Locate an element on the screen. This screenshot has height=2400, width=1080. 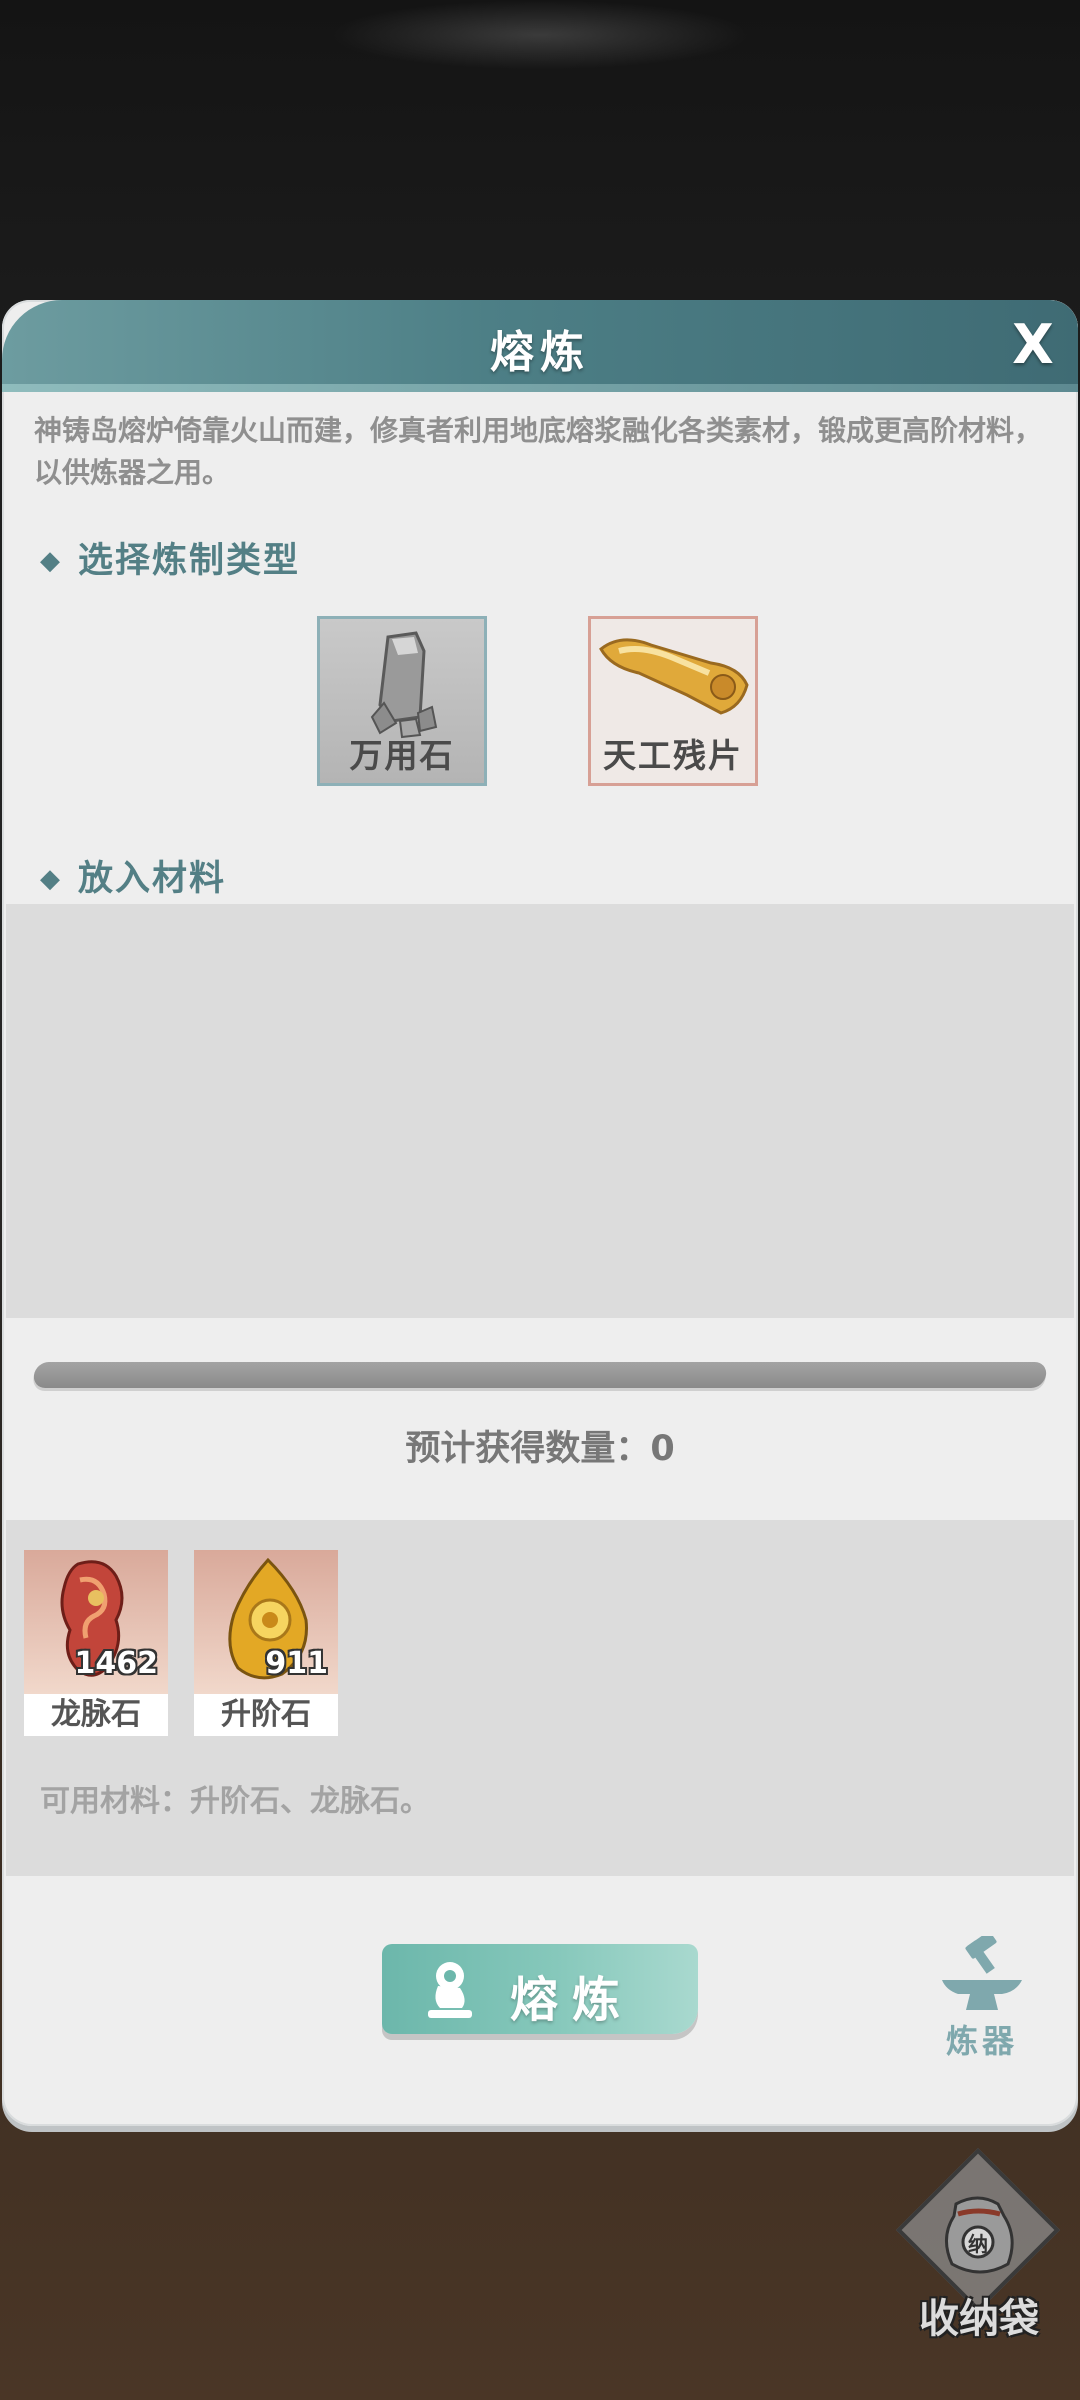
material-section-heading: ◆ 放入材料 is located at coordinates (133, 875).